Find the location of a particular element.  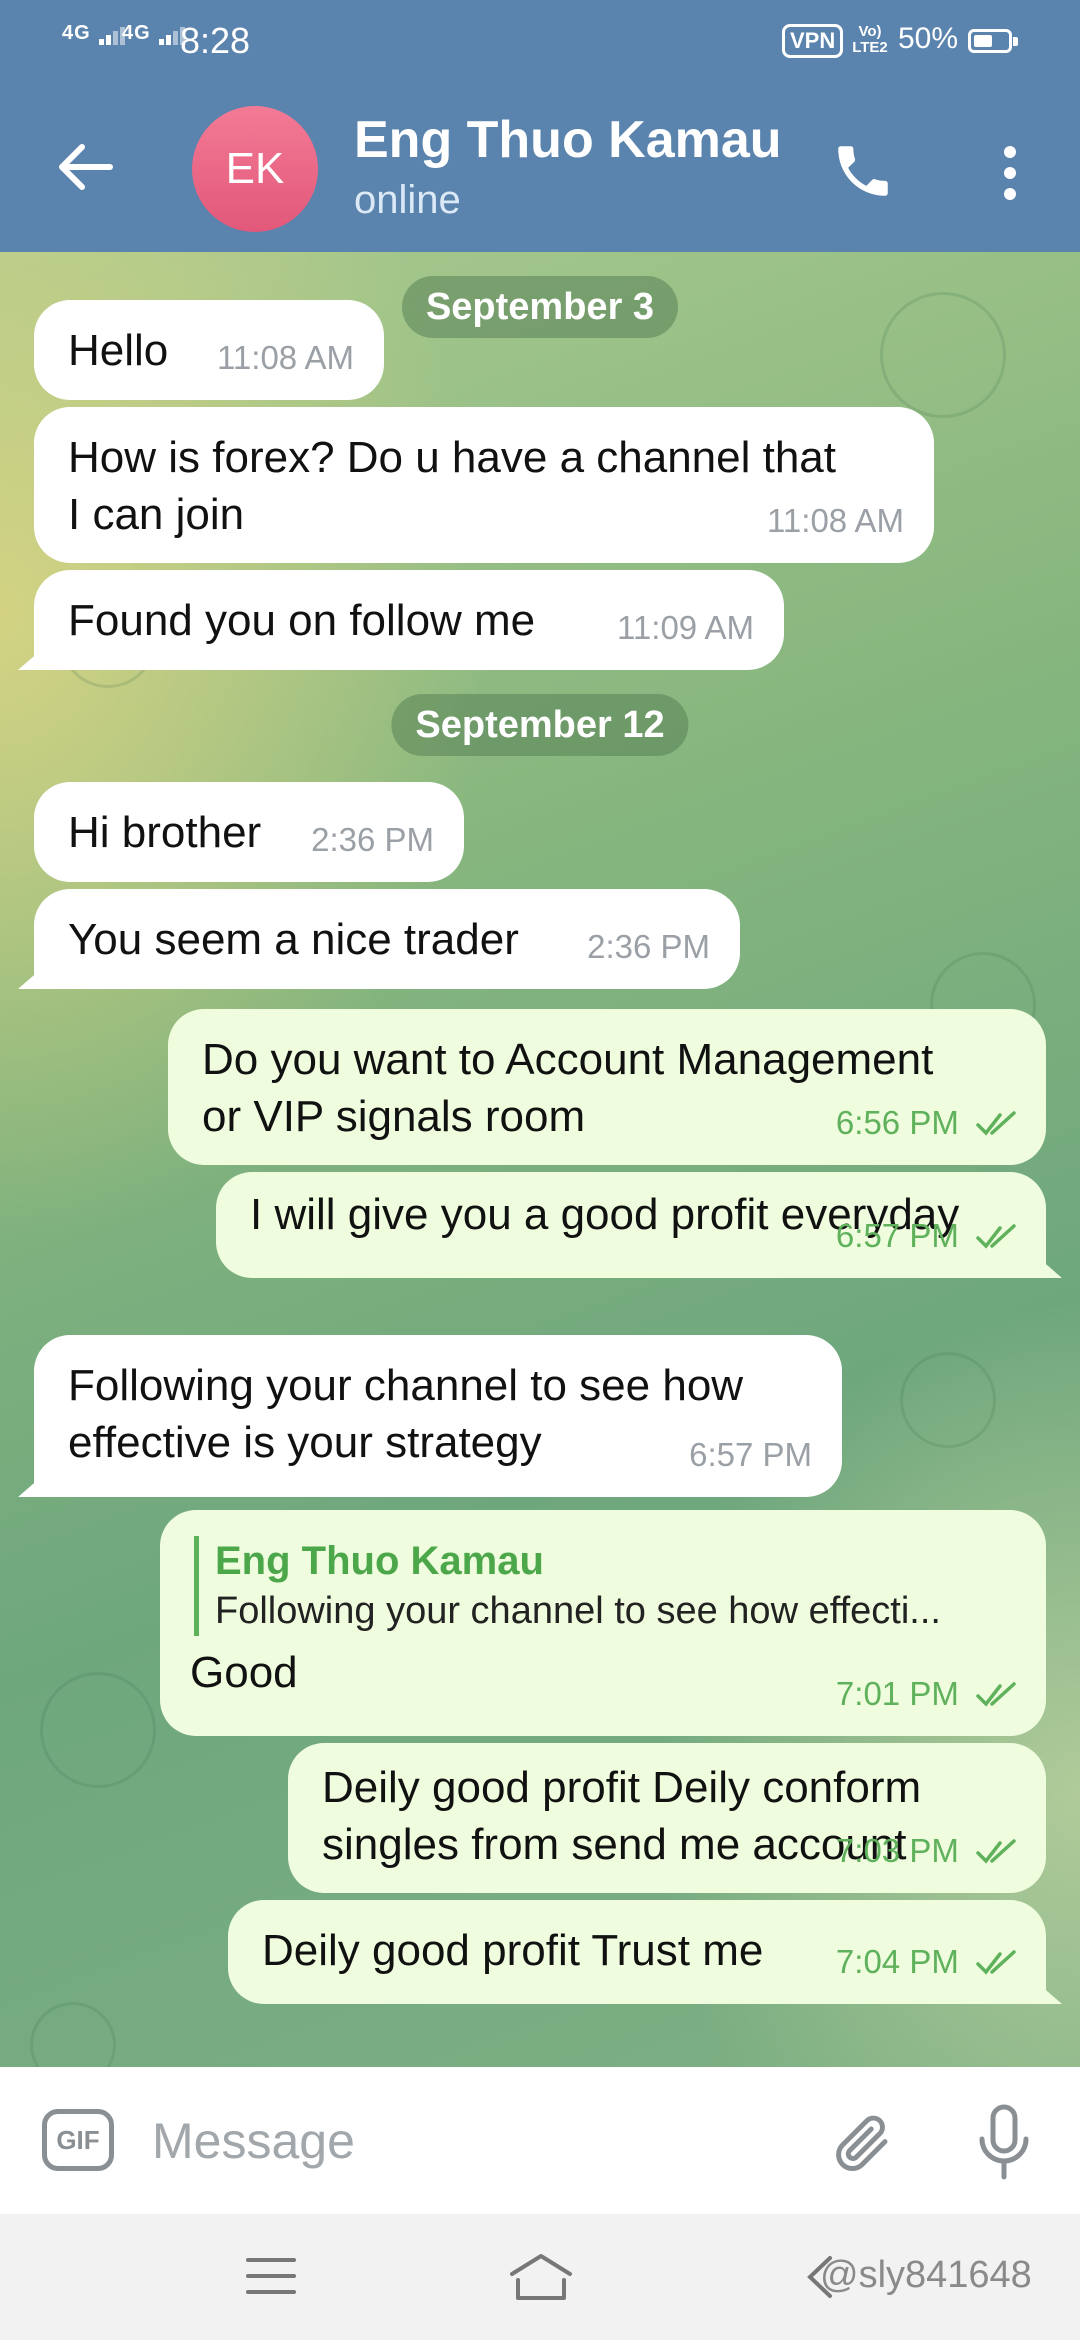

recent-apps-button is located at coordinates (271, 2276).